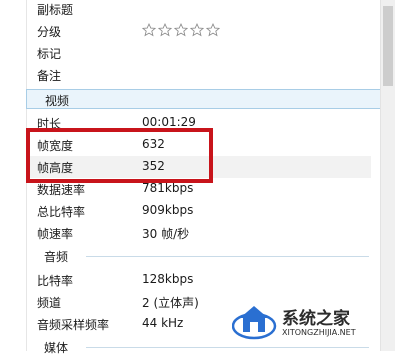  Describe the element at coordinates (56, 257) in the screenshot. I see `section-title: 音频` at that location.